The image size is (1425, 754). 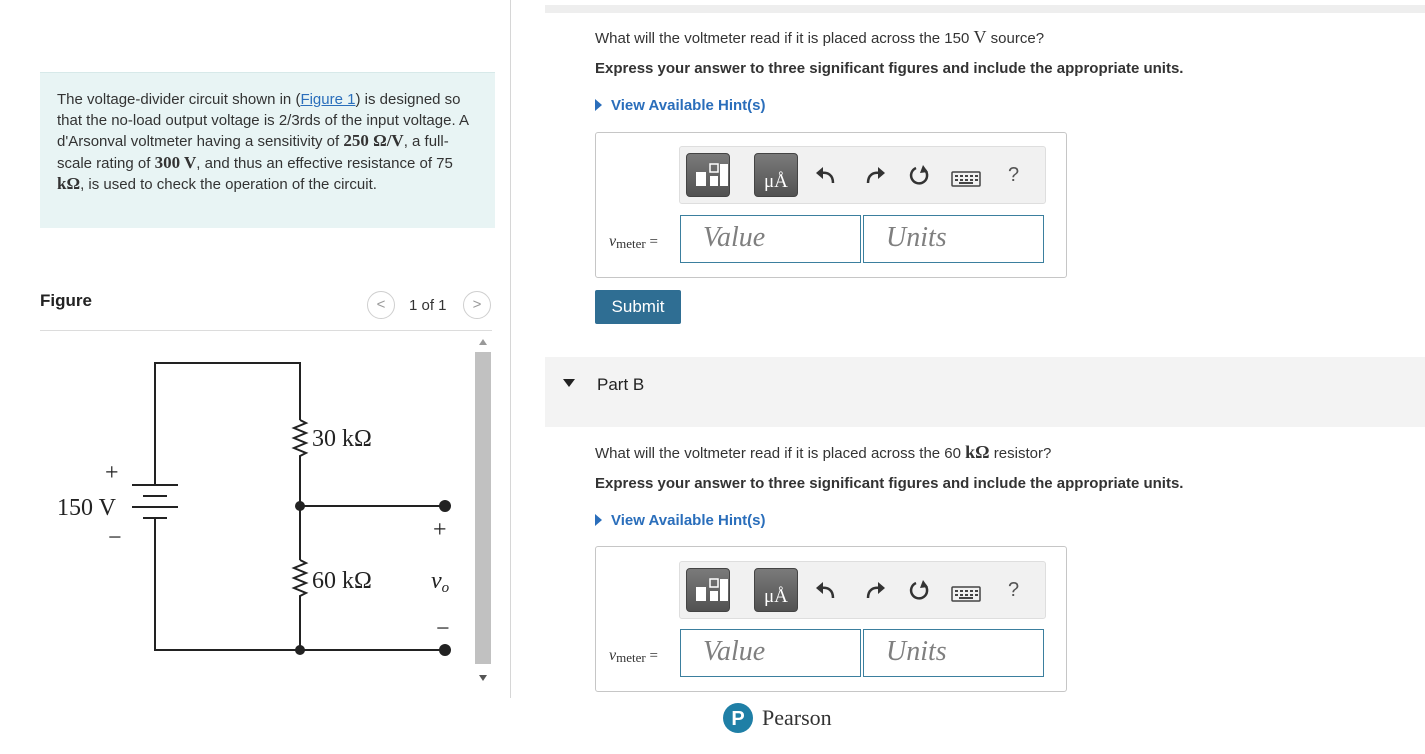 I want to click on previous-figure-button: <, so click(x=381, y=305).